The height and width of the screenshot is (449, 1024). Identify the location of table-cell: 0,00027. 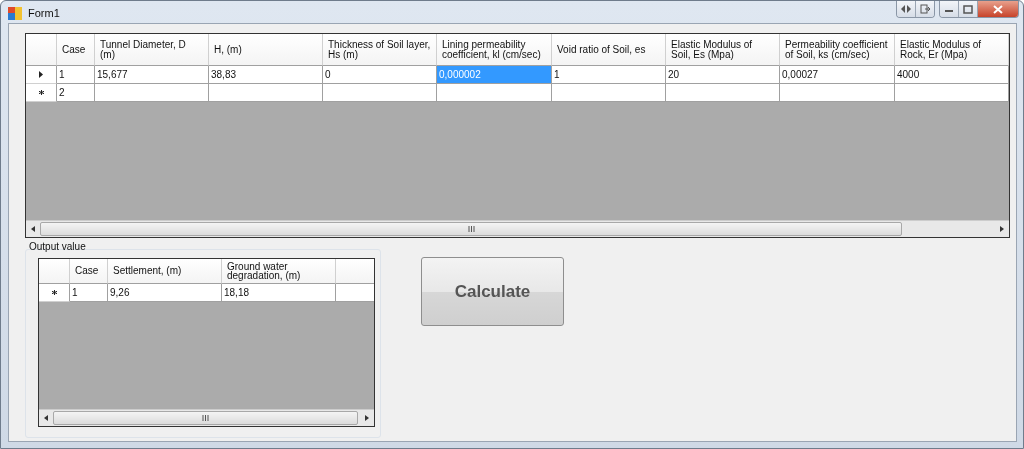
(837, 75).